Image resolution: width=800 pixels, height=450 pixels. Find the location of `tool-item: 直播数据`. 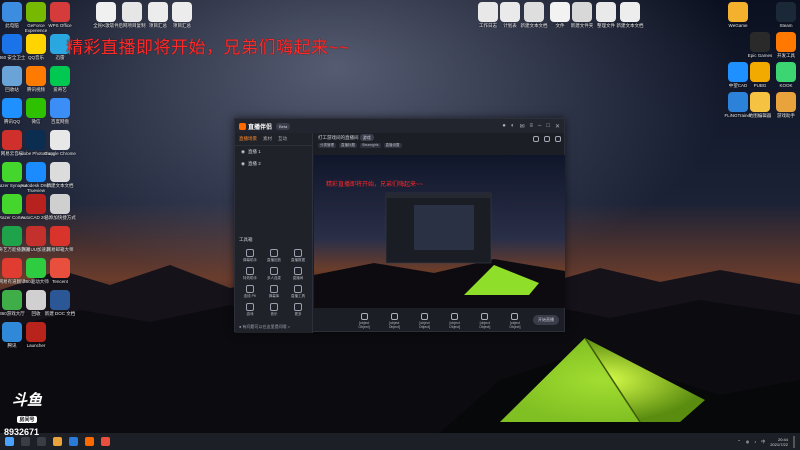

tool-item: 直播数据 is located at coordinates (298, 256).